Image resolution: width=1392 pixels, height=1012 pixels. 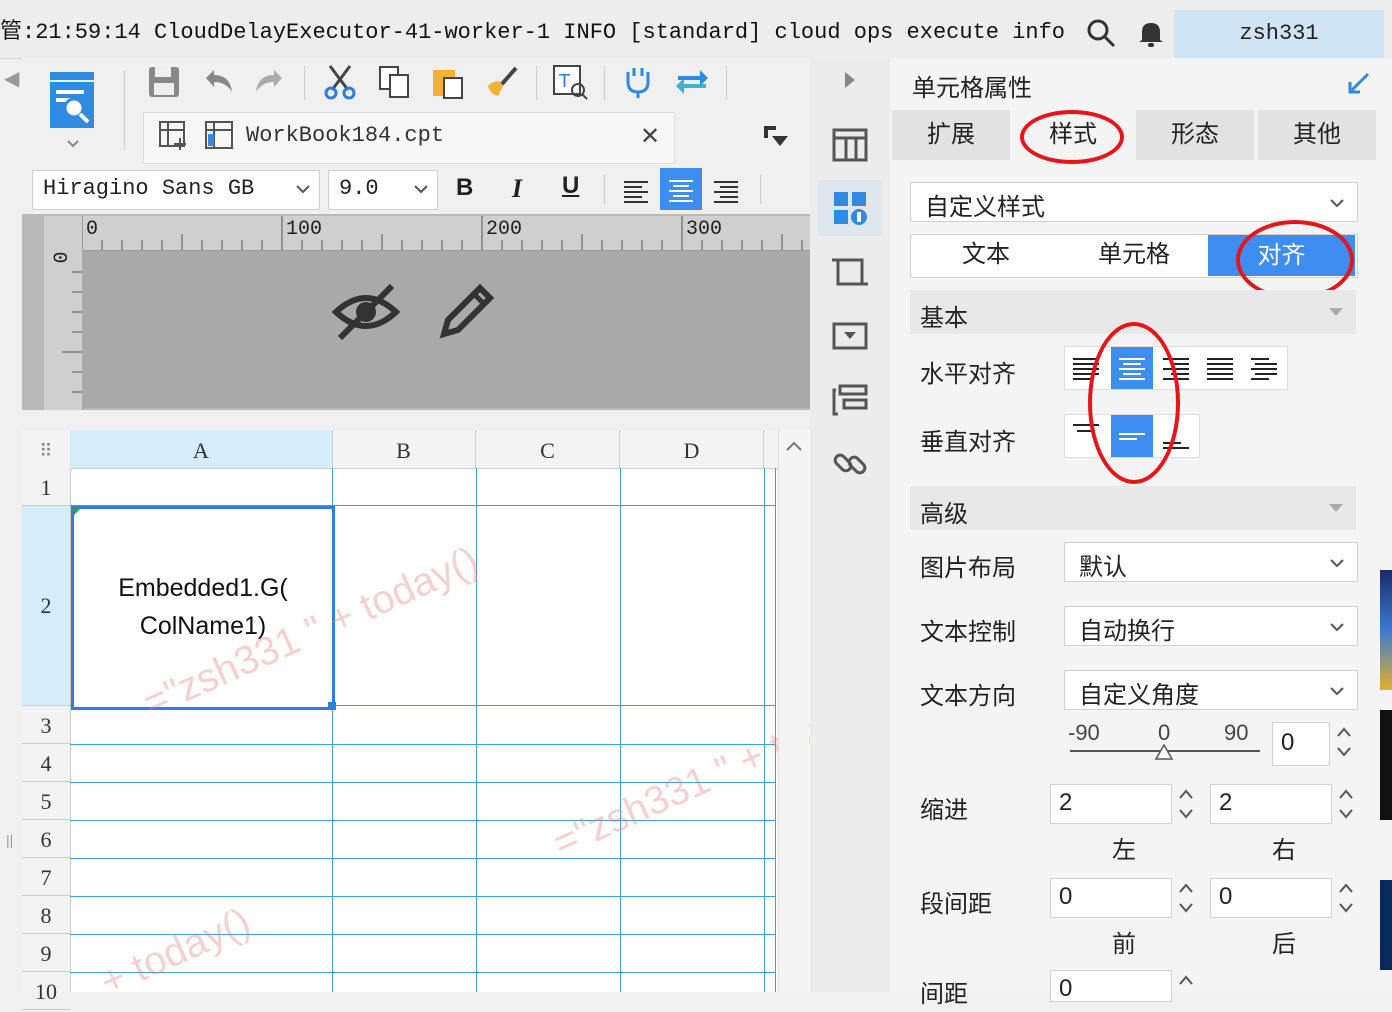 I want to click on row-header-column: 1 2 3 4 5 6 7 8 9 10, so click(x=46, y=739).